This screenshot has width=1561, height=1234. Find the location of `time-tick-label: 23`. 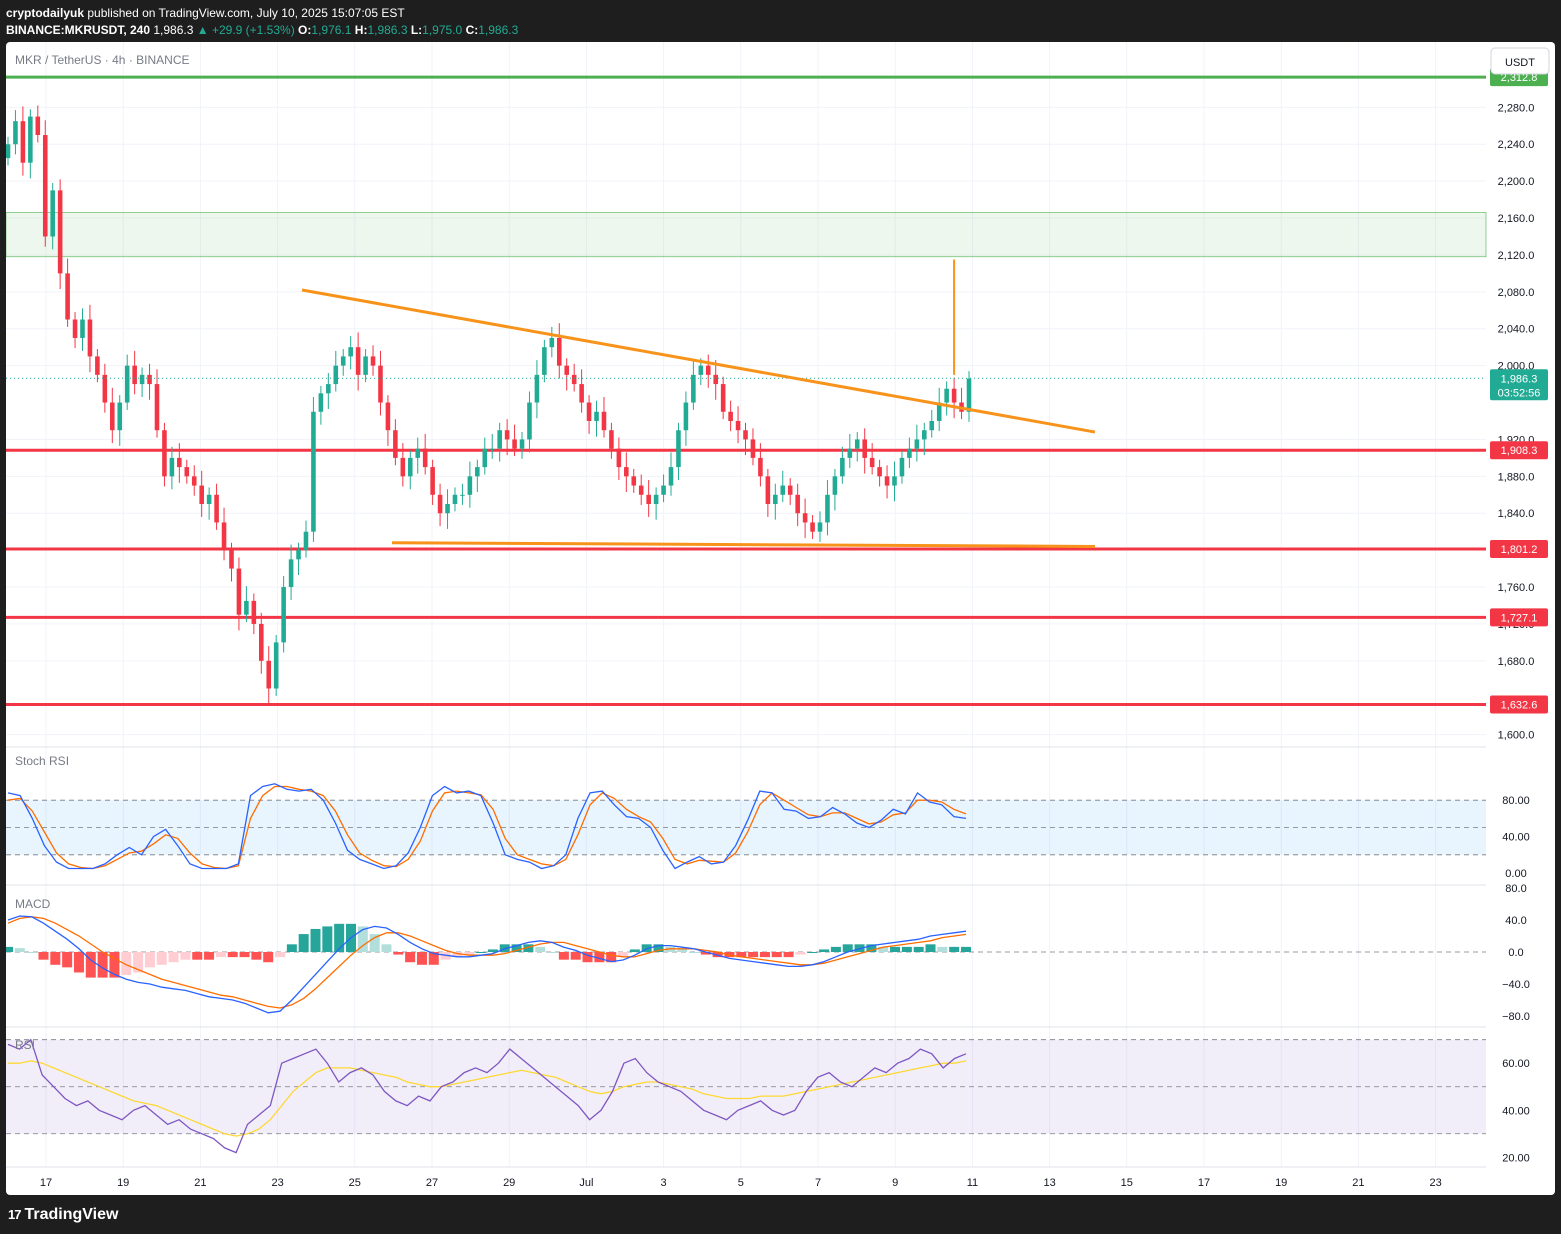

time-tick-label: 23 is located at coordinates (1435, 1183).